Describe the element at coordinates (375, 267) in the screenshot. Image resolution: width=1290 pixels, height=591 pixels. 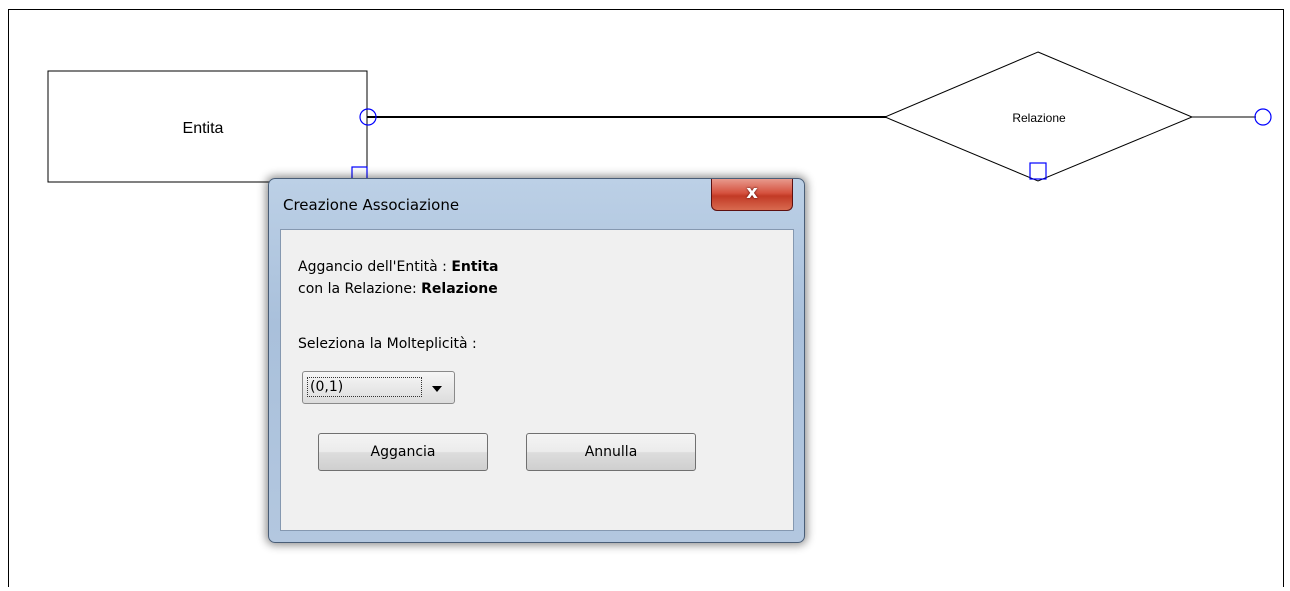
I see `entity-info-prefix: Aggancio dell'Entità :` at that location.